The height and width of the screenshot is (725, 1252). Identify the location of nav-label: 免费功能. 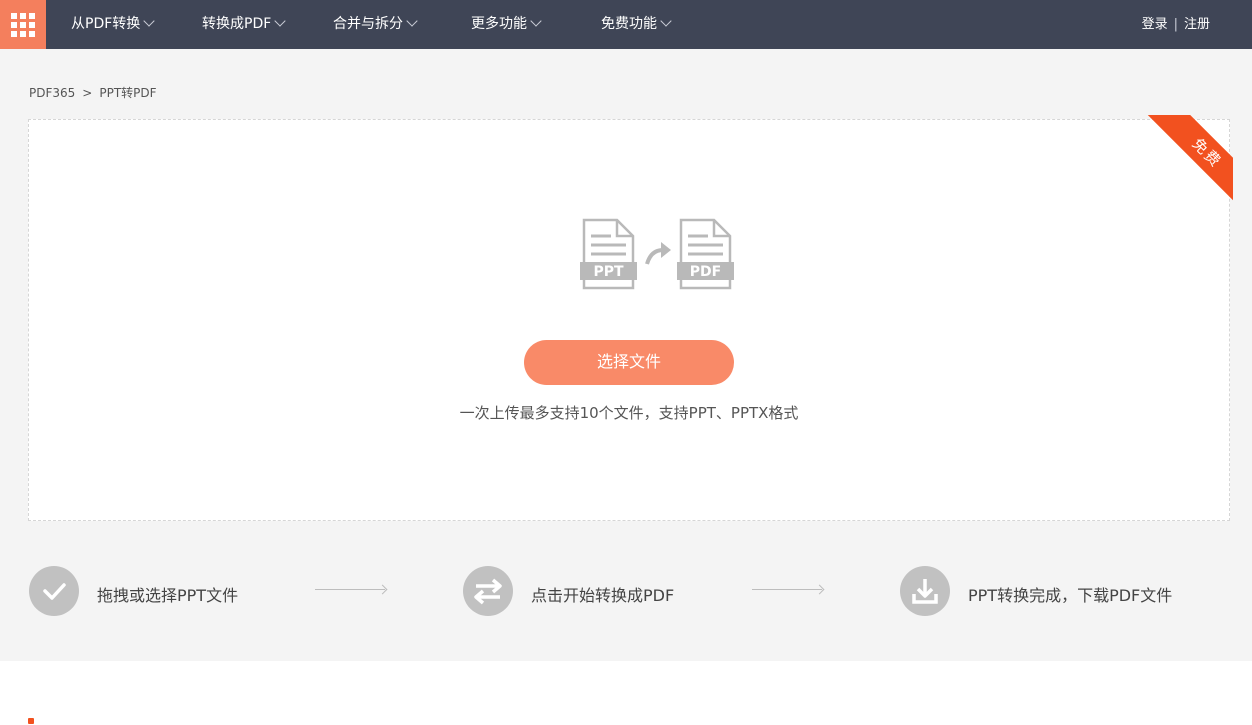
(629, 24).